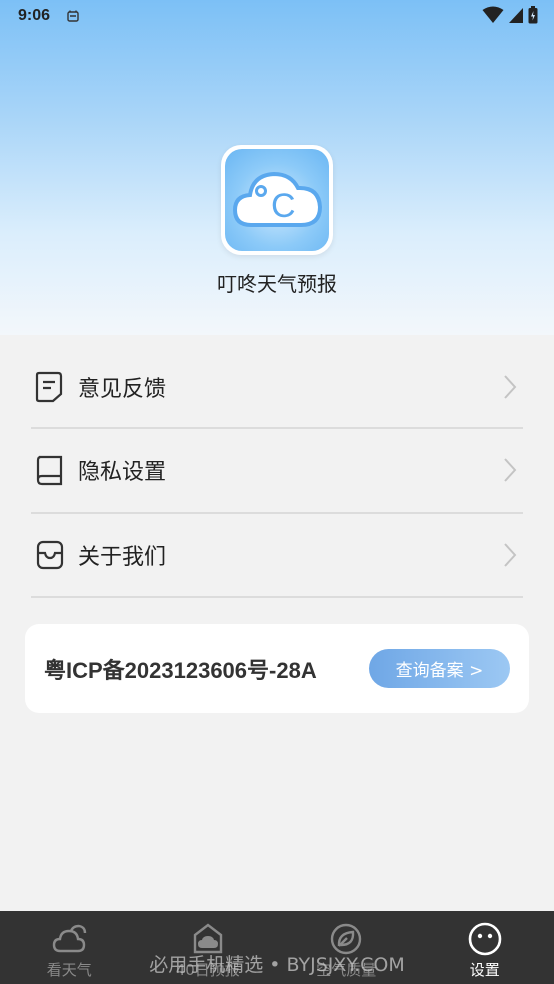 The image size is (554, 984). What do you see at coordinates (207, 938) in the screenshot?
I see `forecast-calendar-icon` at bounding box center [207, 938].